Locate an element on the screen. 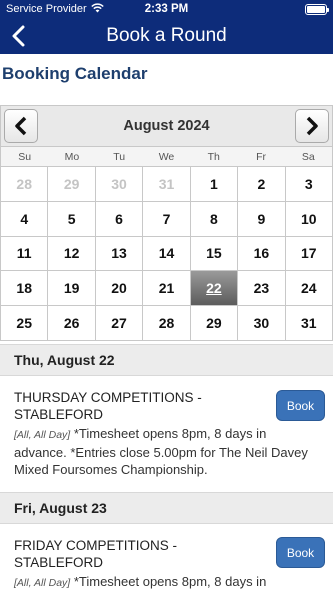 The width and height of the screenshot is (333, 592). calendar-day: 6 is located at coordinates (119, 218).